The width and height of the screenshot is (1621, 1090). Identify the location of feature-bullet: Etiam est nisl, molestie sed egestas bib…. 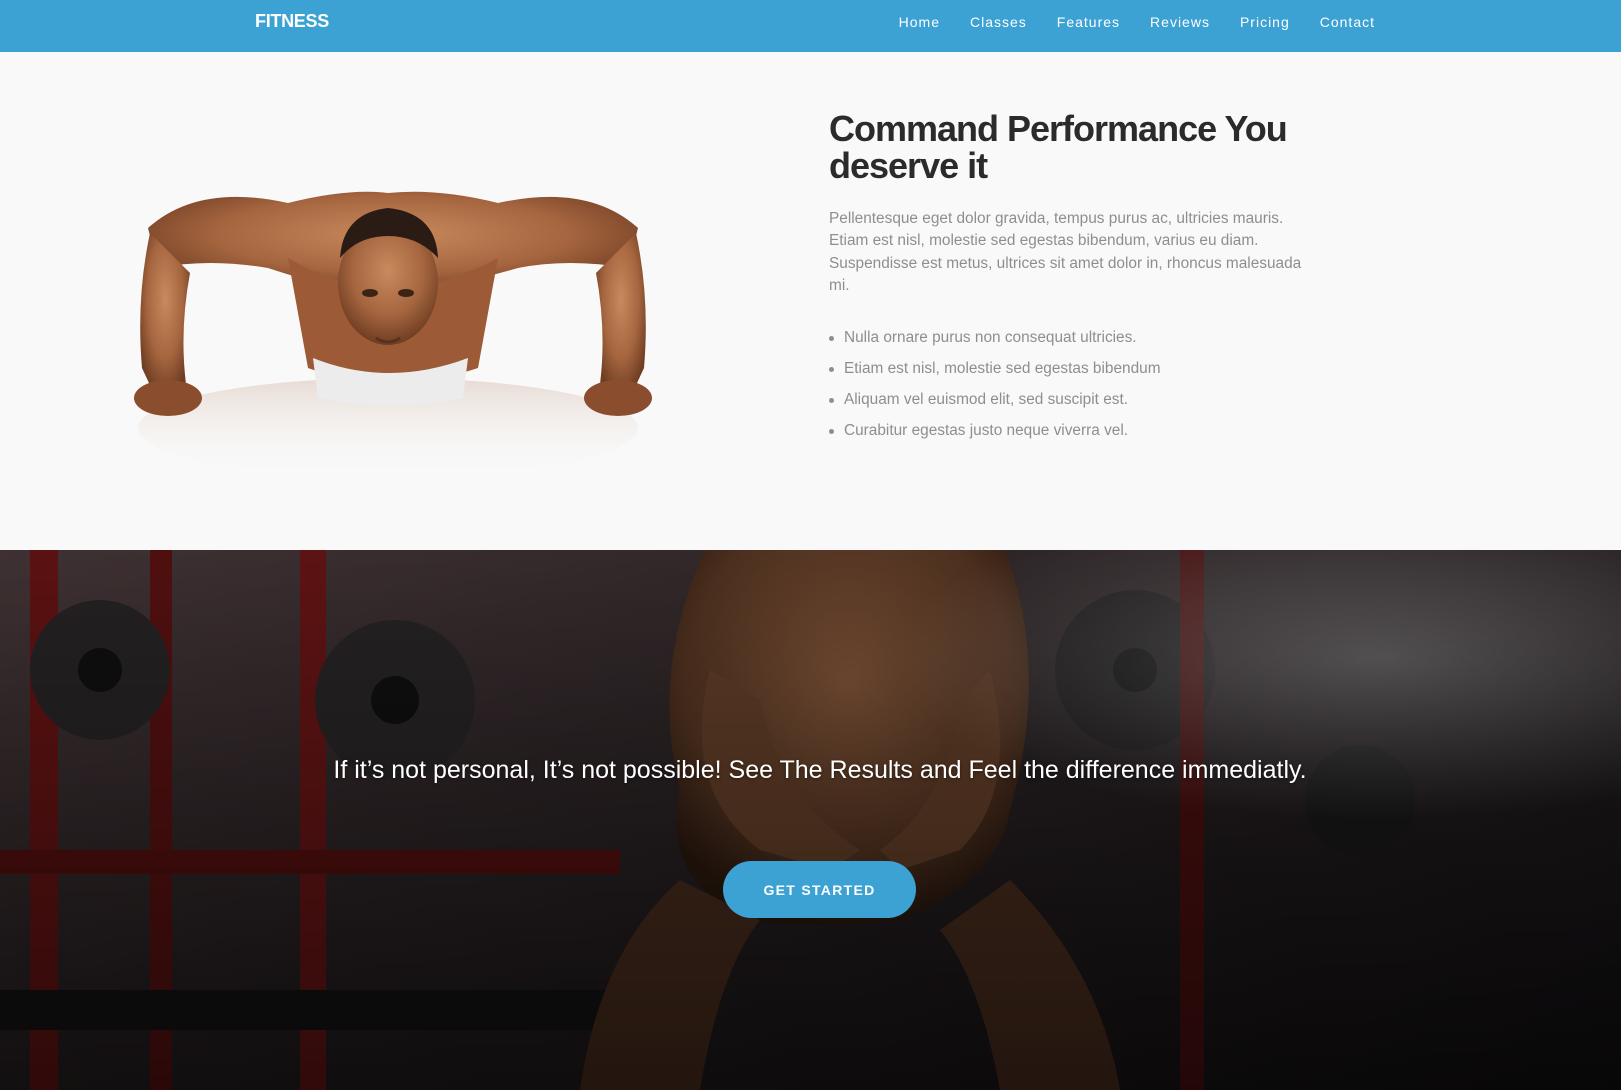
(1069, 368).